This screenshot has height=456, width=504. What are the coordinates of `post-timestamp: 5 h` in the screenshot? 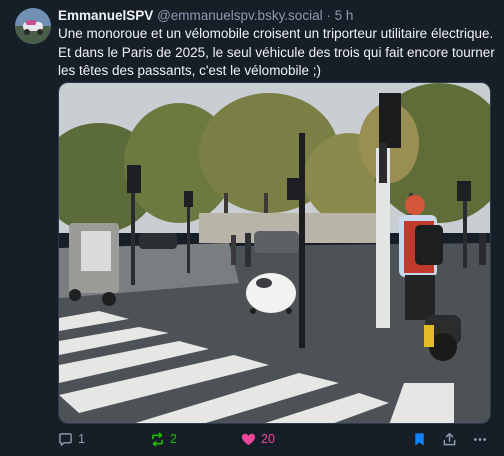 It's located at (344, 15).